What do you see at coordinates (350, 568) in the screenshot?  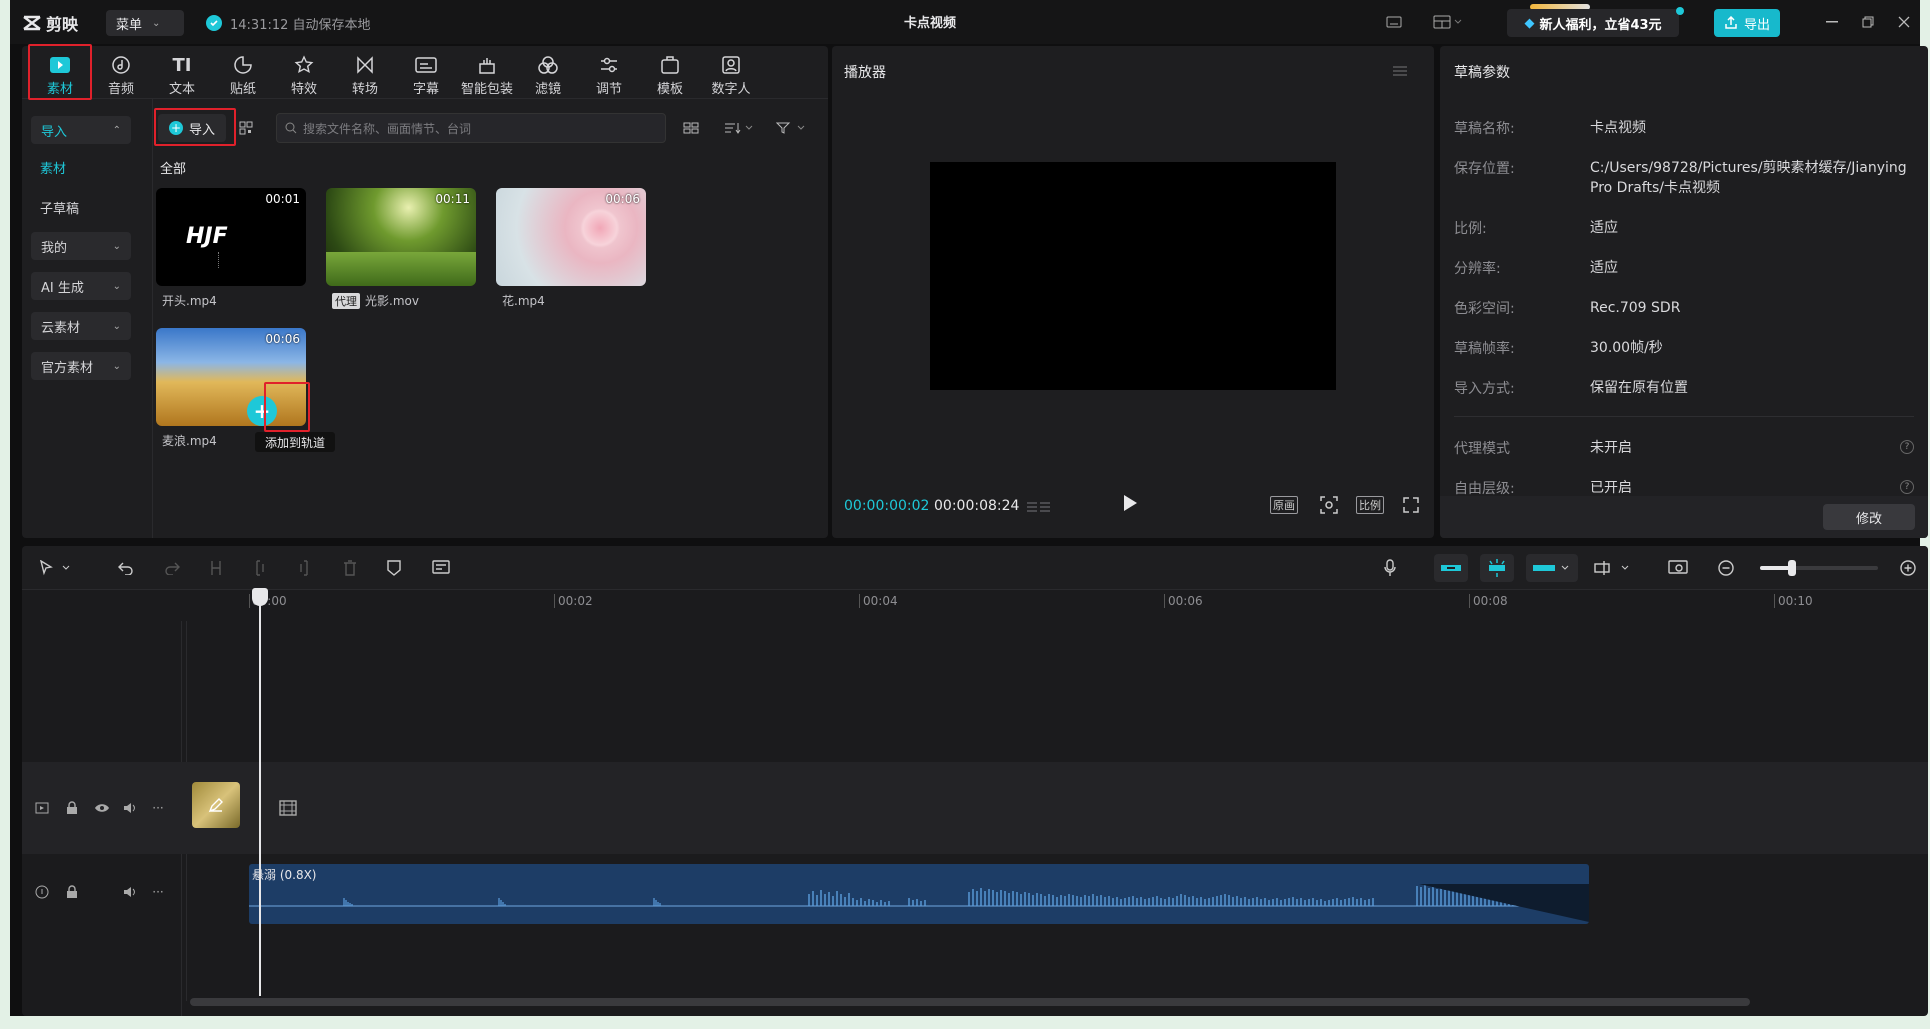 I see `delete-icon` at bounding box center [350, 568].